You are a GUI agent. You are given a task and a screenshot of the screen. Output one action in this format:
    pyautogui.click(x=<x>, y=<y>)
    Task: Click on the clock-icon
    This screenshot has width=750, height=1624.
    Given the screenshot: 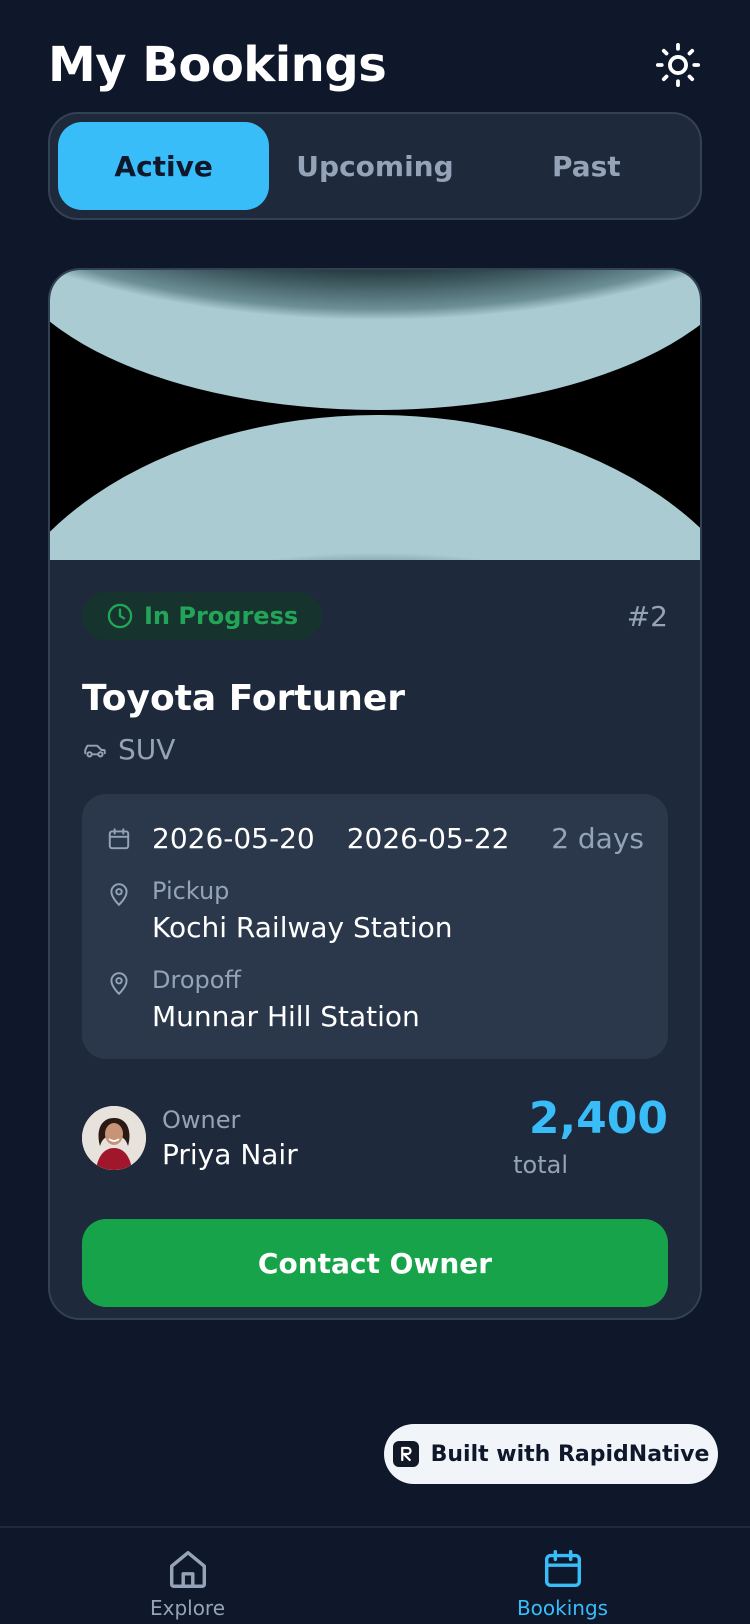 What is the action you would take?
    pyautogui.click(x=120, y=616)
    